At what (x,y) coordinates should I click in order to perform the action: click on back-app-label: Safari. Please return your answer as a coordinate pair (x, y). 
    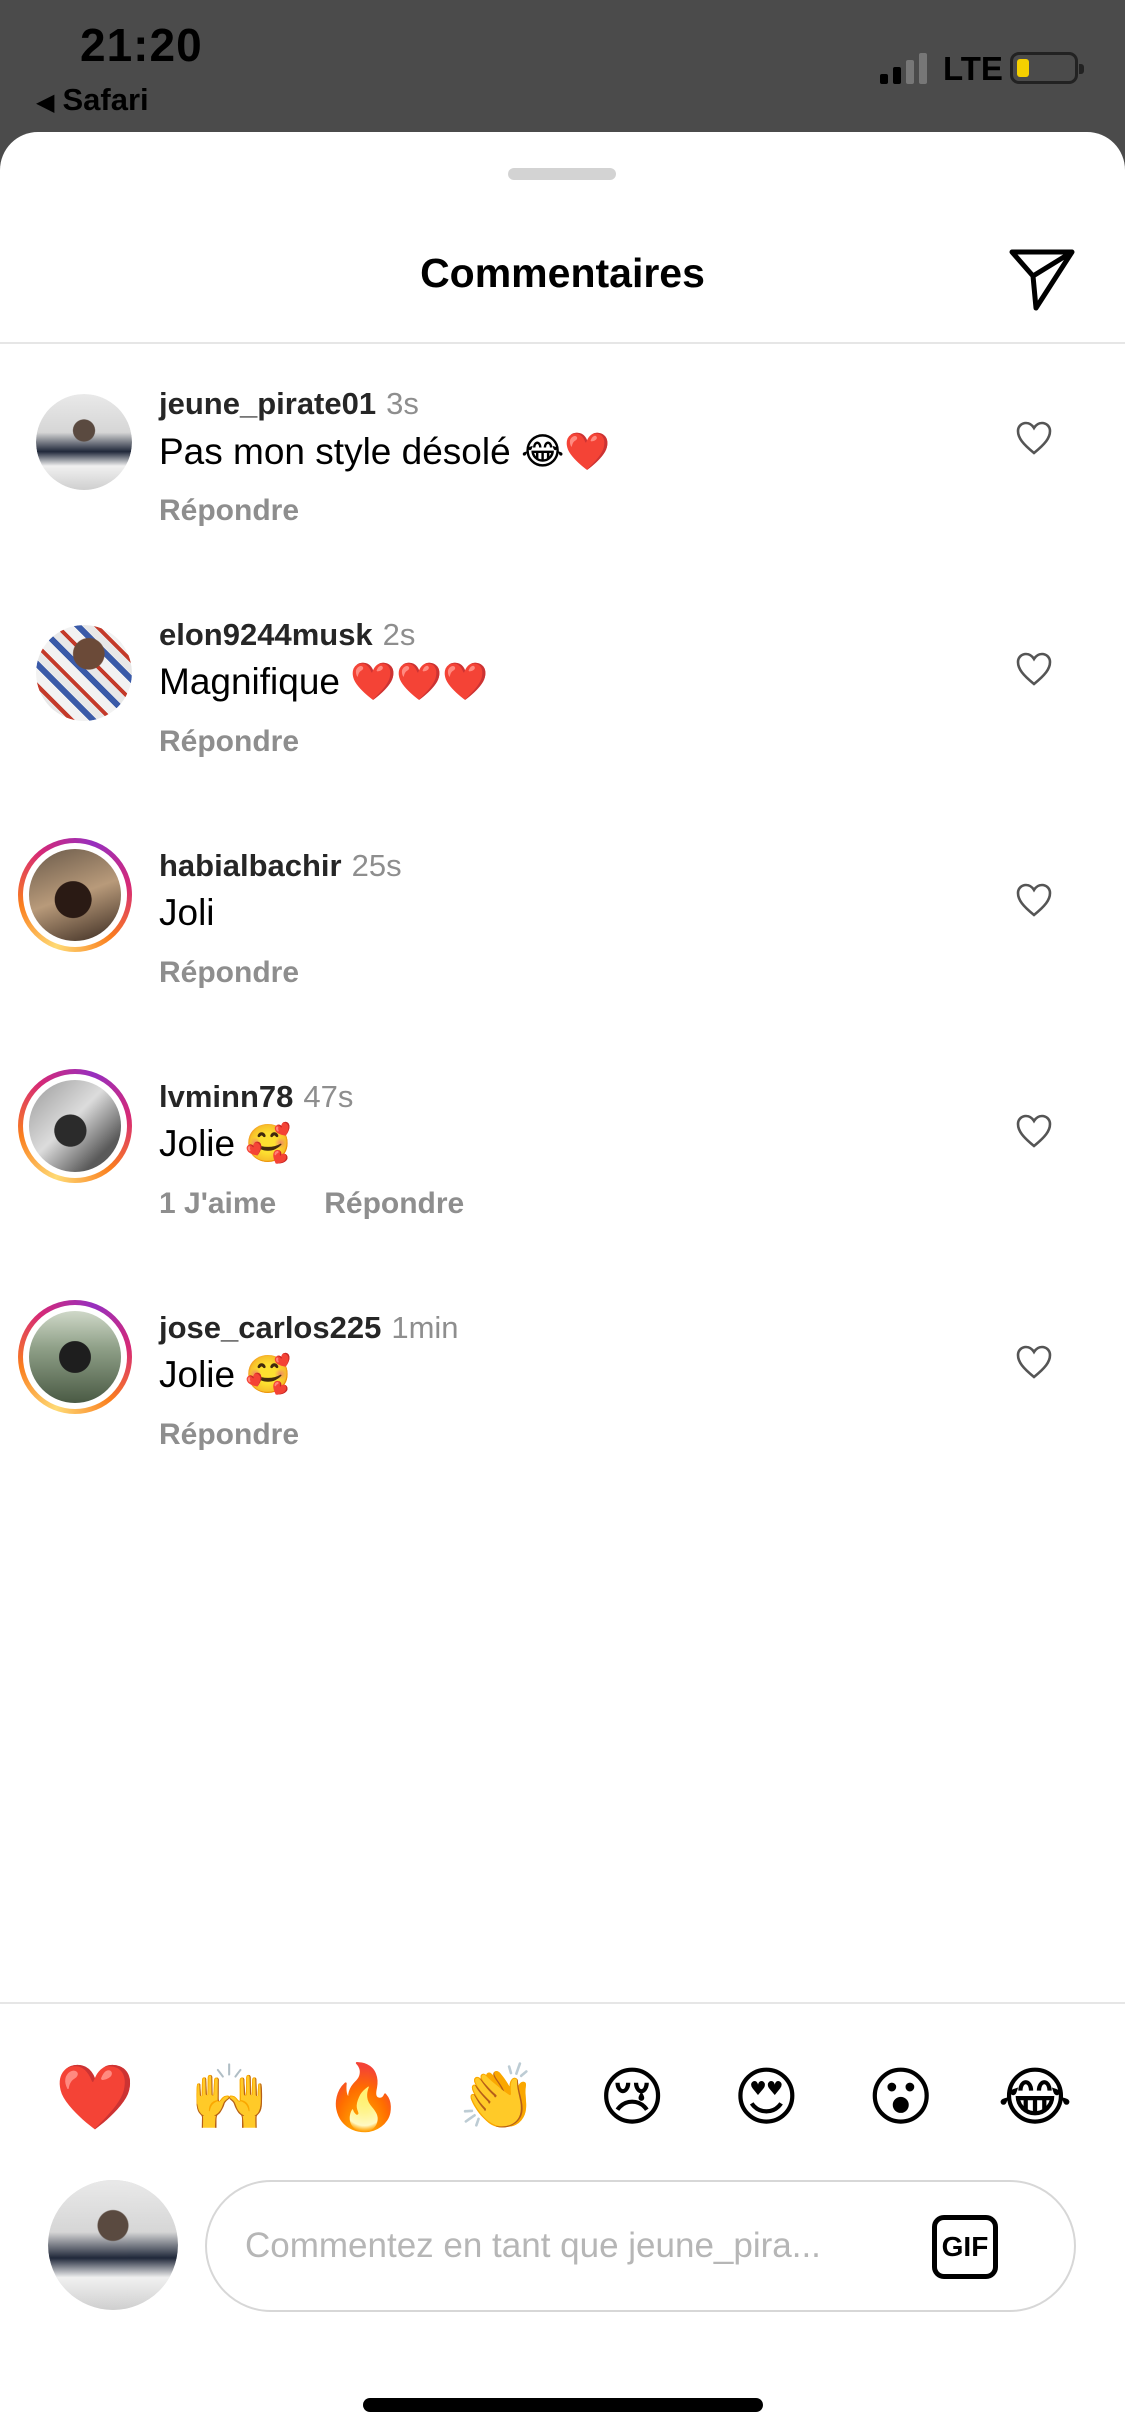
    Looking at the image, I should click on (105, 99).